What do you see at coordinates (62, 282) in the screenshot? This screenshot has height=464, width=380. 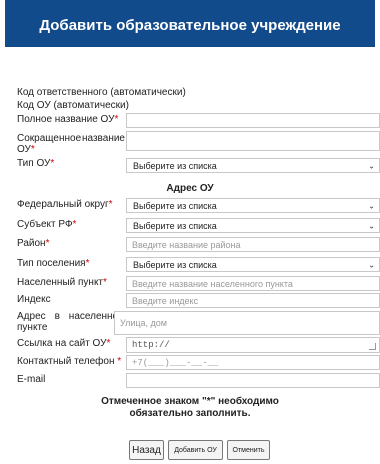 I see `settlement-label: Населенный пункт*` at bounding box center [62, 282].